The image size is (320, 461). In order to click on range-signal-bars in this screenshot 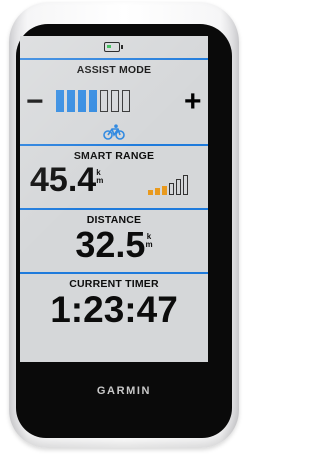, I will do `click(168, 184)`.